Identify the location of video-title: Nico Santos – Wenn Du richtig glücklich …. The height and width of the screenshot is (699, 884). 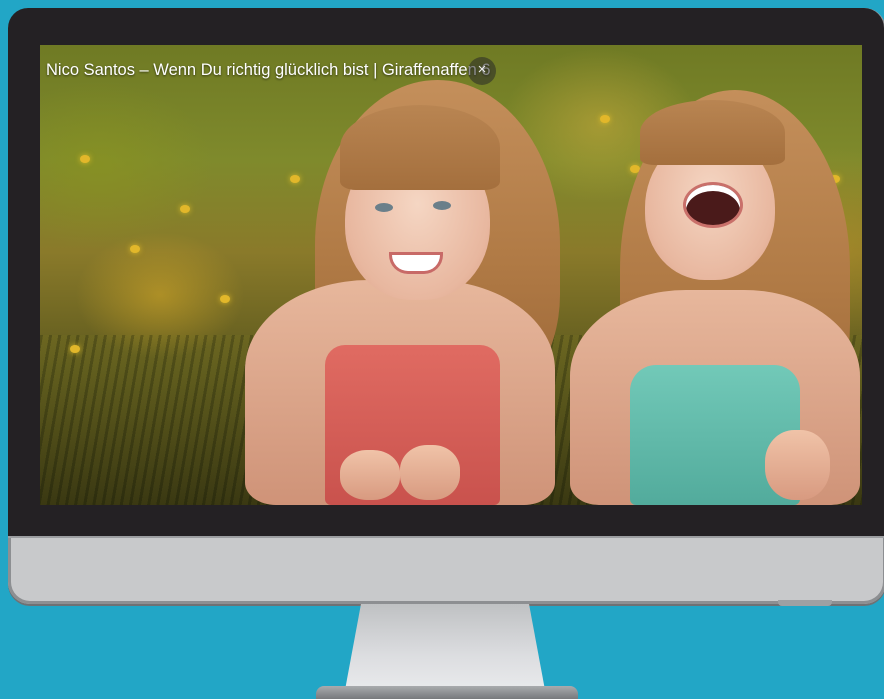
(268, 70).